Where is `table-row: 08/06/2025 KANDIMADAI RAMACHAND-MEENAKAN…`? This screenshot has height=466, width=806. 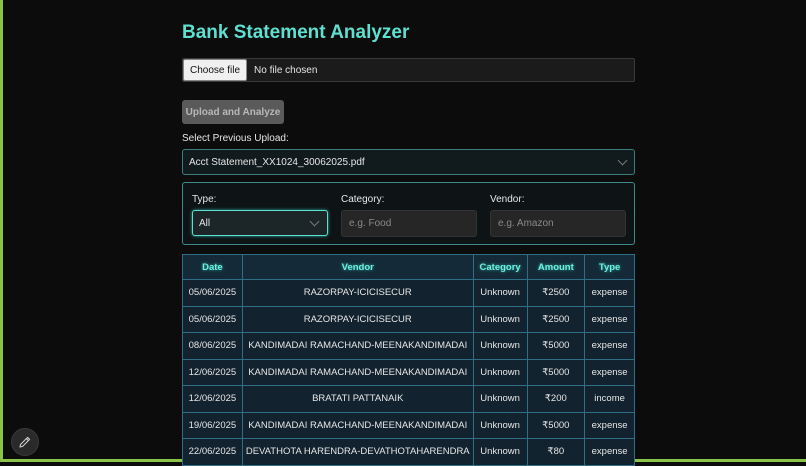
table-row: 08/06/2025 KANDIMADAI RAMACHAND-MEENAKAN… is located at coordinates (408, 346).